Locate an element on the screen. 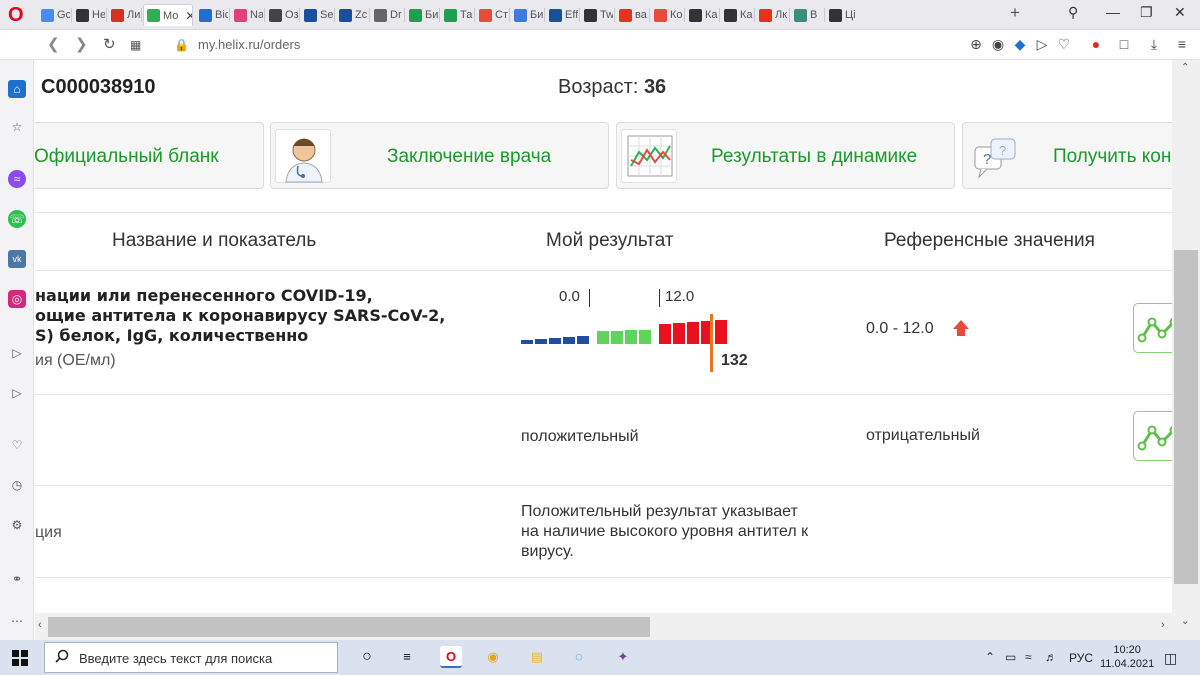  heart-icon: ♡ is located at coordinates (1064, 44).